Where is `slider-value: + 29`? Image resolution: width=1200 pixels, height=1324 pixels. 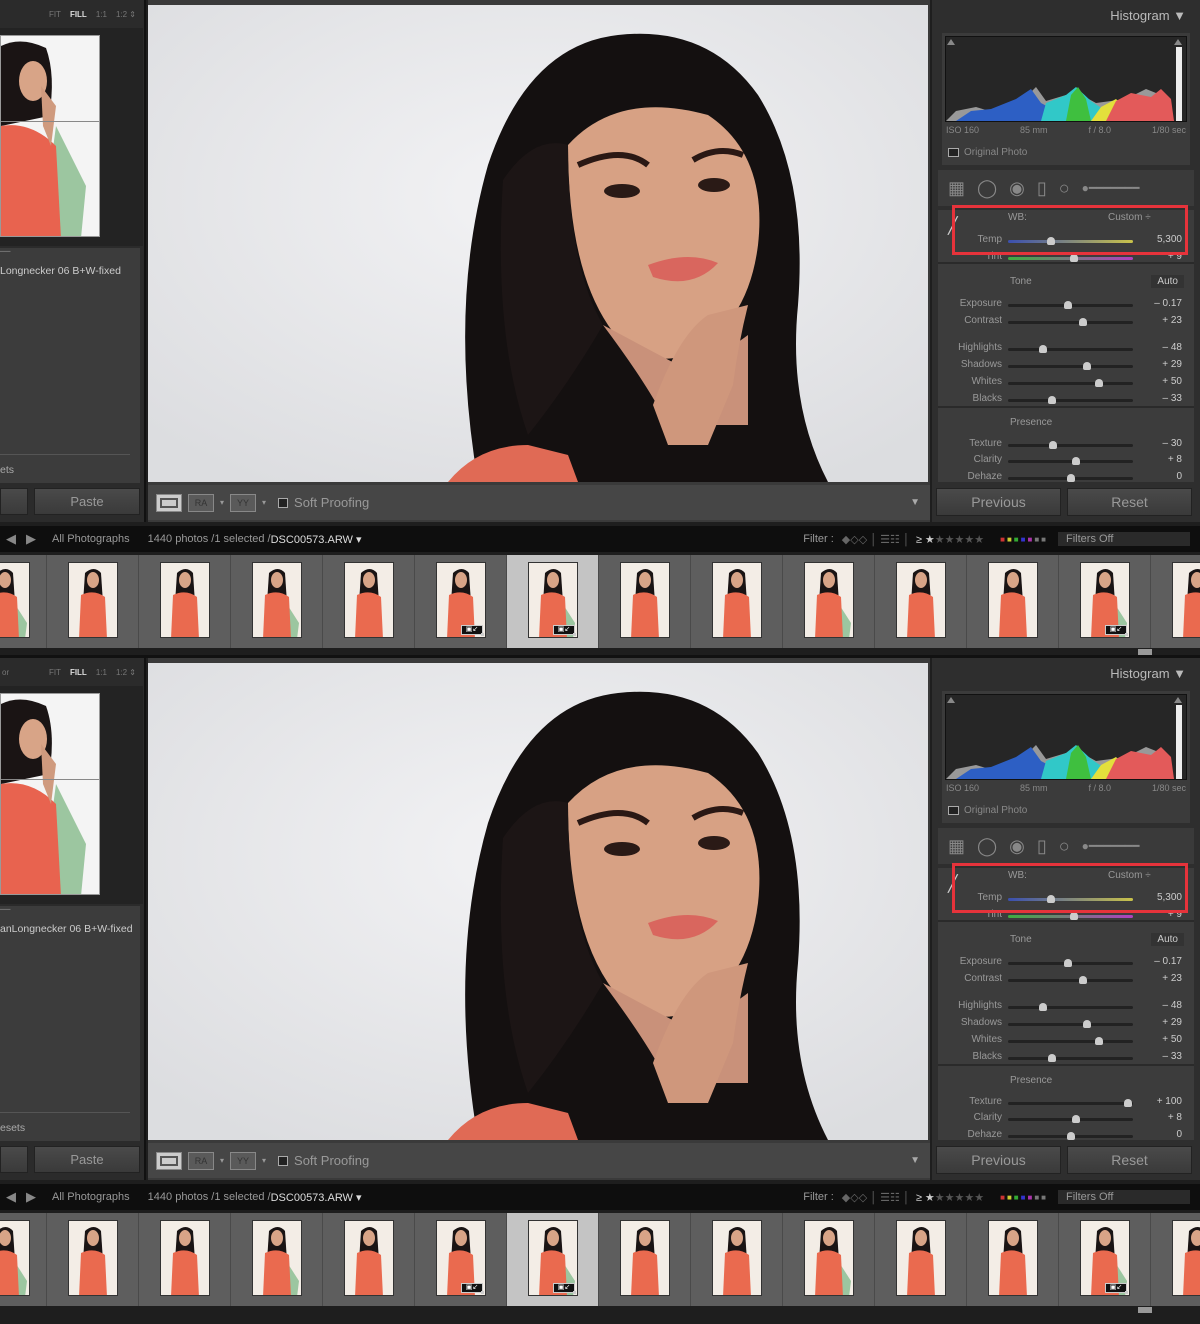
slider-value: + 29 is located at coordinates (1172, 1022).